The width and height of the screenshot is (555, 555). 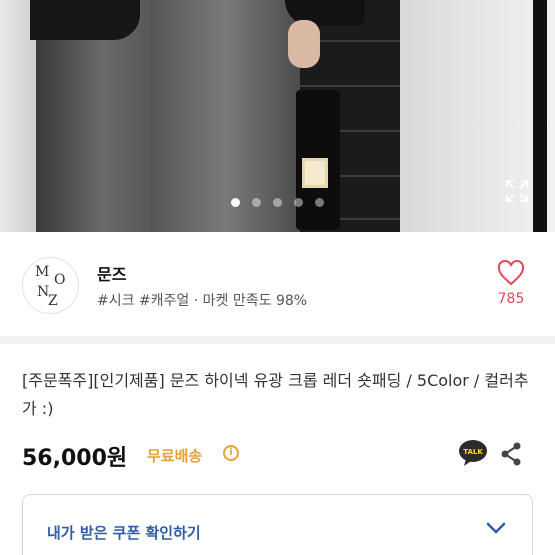 I want to click on expand-icon, so click(x=517, y=191).